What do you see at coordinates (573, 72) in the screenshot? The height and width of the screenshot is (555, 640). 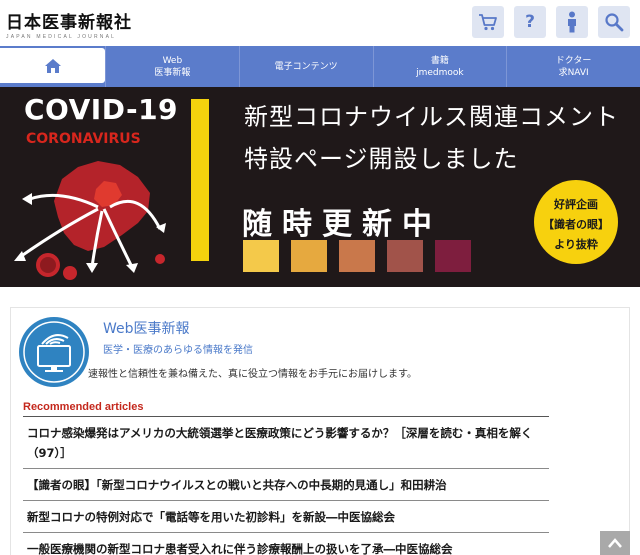 I see `nav-label-line2: 求NAVI` at bounding box center [573, 72].